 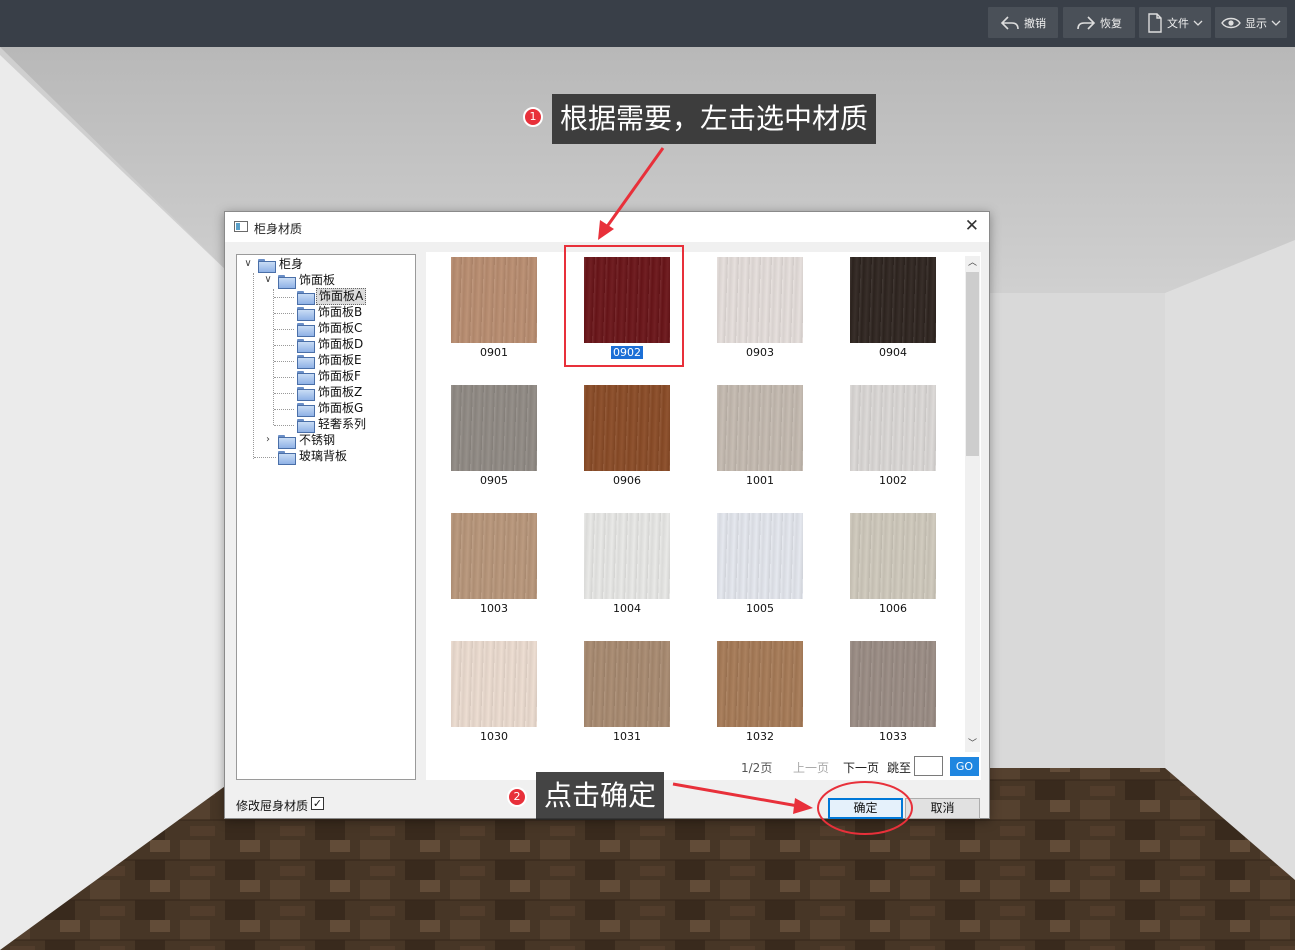 I want to click on material-code-label: 1004, so click(x=627, y=608).